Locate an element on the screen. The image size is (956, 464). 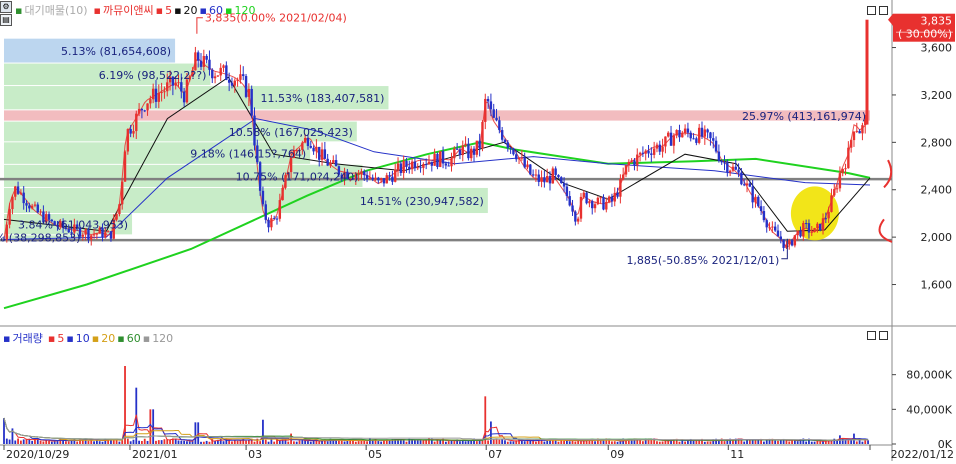
price-panel-minimize-button is located at coordinates (871, 10).